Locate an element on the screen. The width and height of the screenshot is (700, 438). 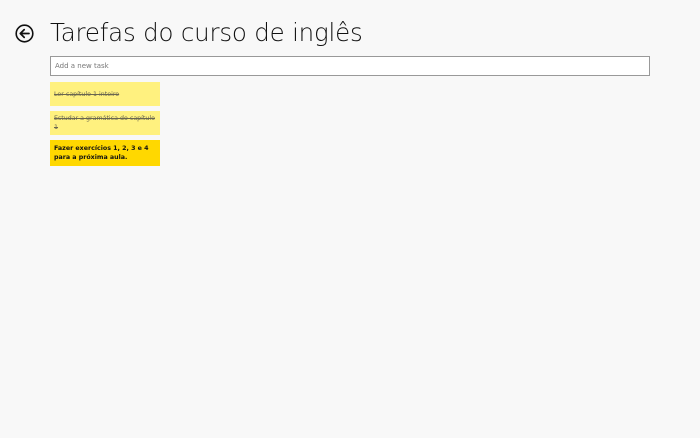
page-title: Tarefas do curso de inglês is located at coordinates (206, 32).